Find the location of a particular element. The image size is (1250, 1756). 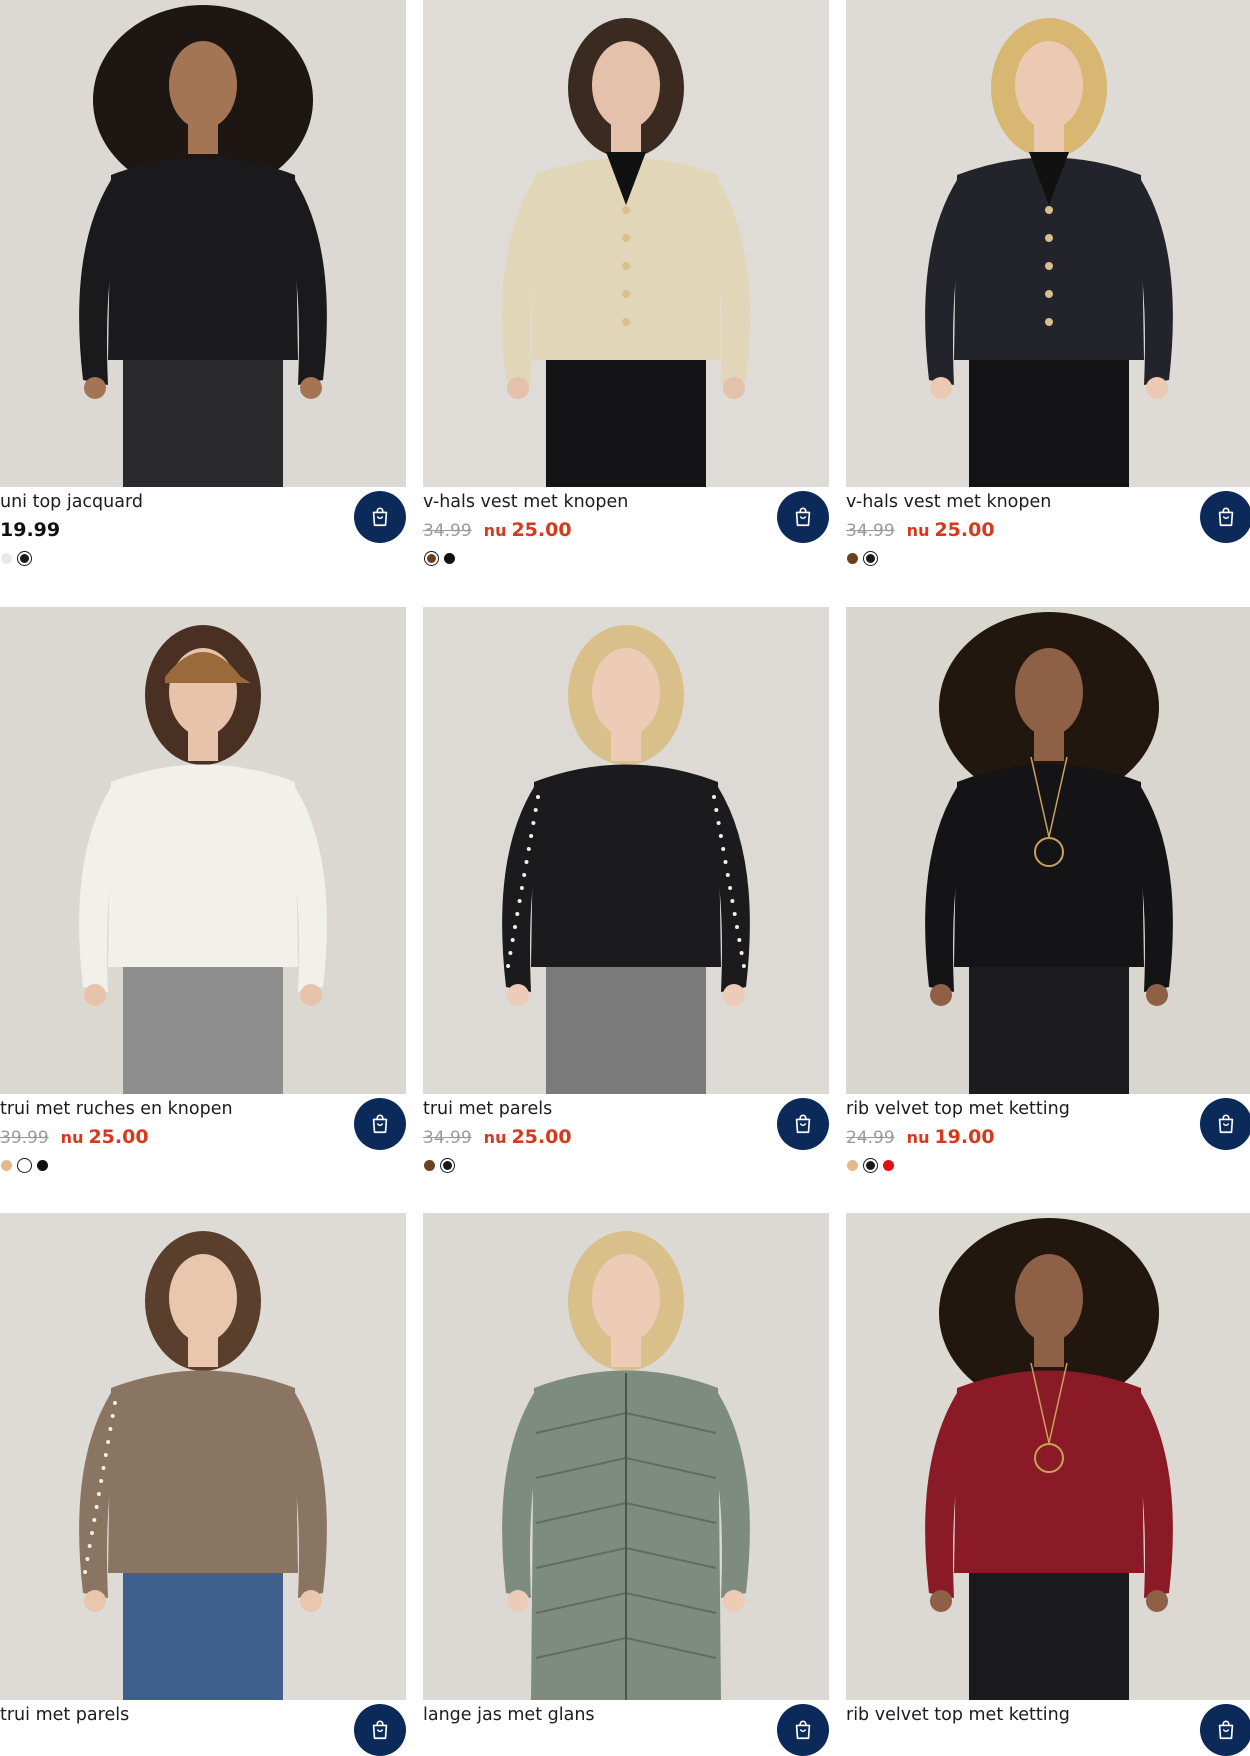

sale-price: 19.00 is located at coordinates (964, 1137).